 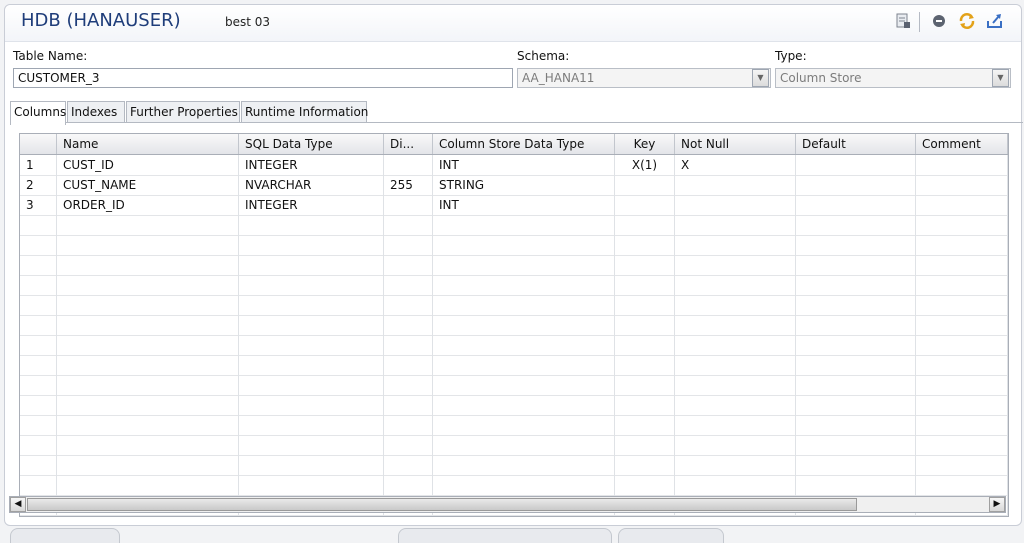 I want to click on schema-dropdown-icon: ▼, so click(x=760, y=78).